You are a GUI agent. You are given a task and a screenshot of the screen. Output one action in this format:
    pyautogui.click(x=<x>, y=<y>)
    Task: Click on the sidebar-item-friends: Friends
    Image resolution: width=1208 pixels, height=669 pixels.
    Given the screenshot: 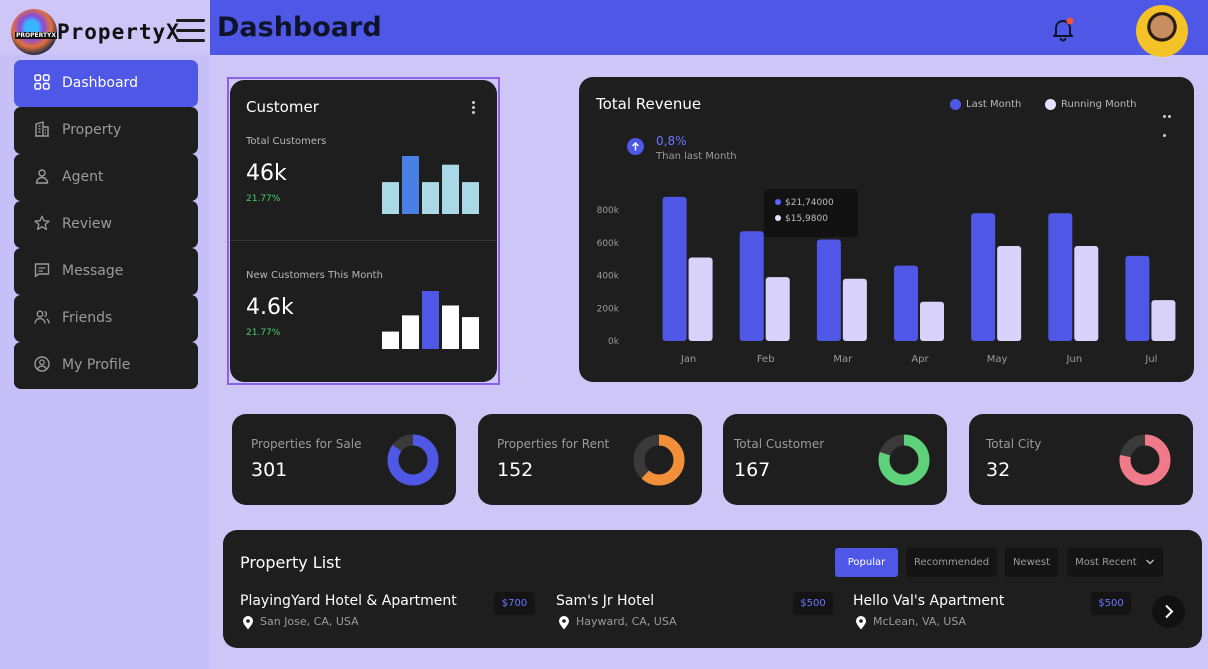 What is the action you would take?
    pyautogui.click(x=106, y=318)
    